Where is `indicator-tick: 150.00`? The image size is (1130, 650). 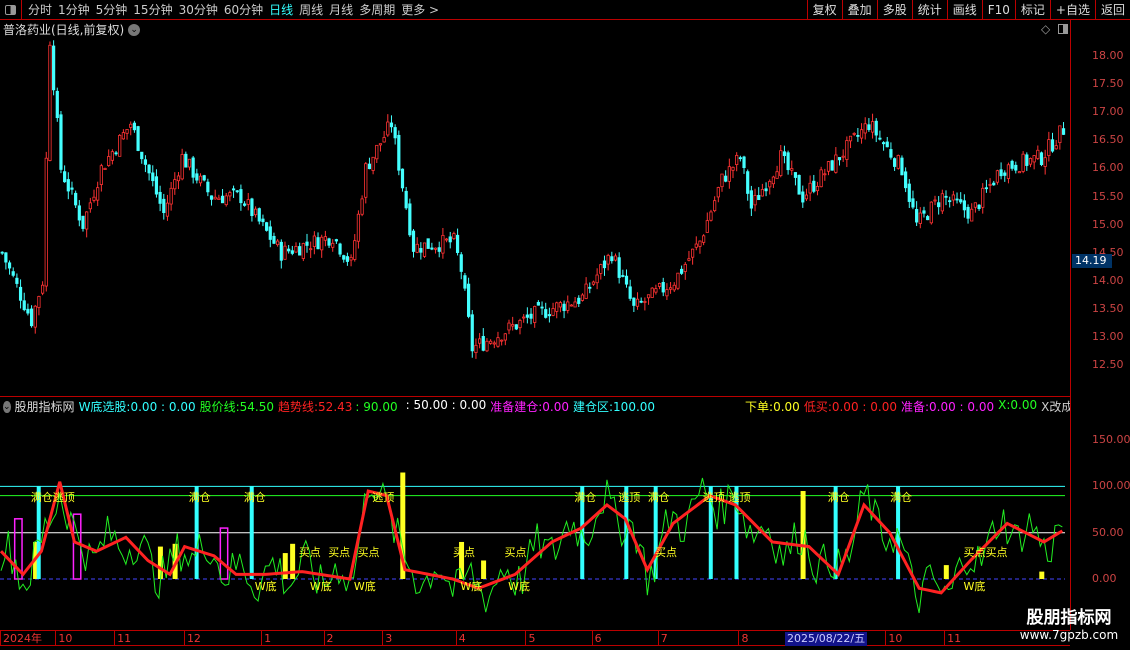 indicator-tick: 150.00 is located at coordinates (1111, 440).